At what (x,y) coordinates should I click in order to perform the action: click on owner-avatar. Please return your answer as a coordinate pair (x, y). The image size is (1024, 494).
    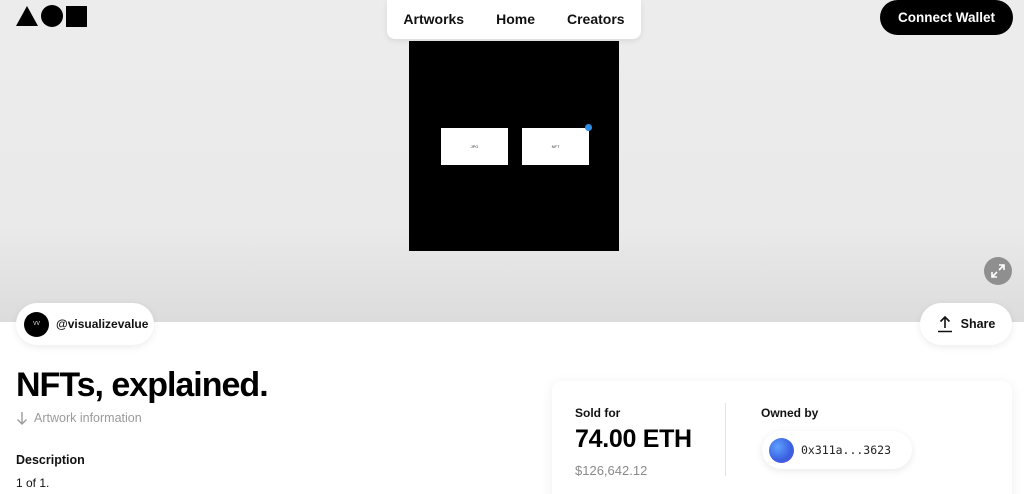
    Looking at the image, I should click on (781, 450).